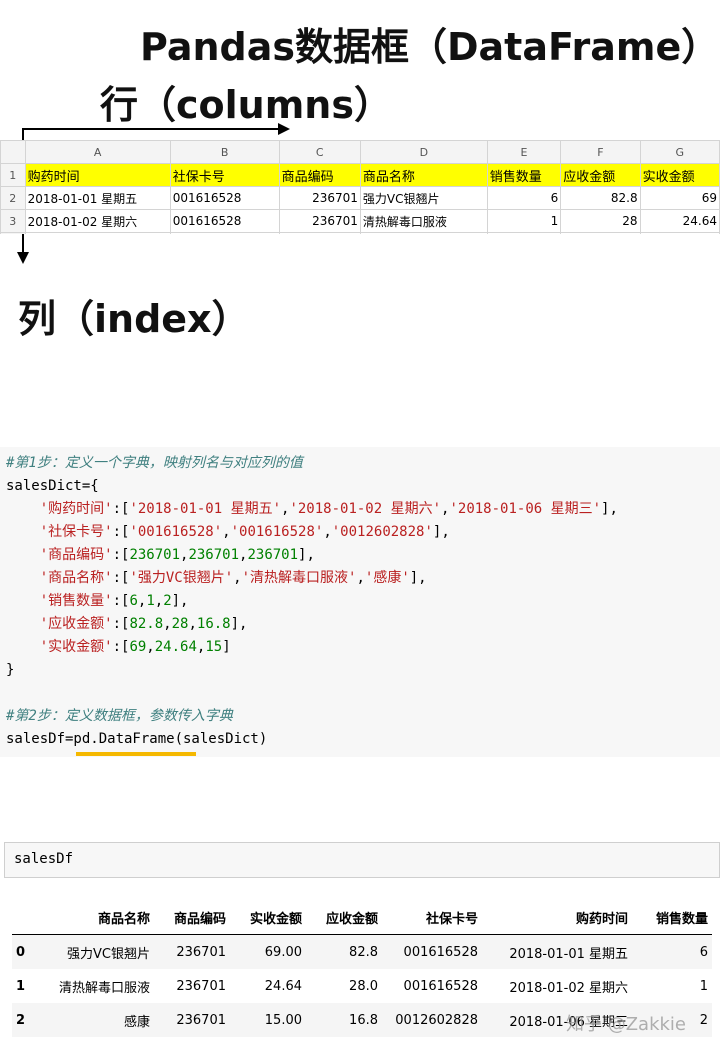 The width and height of the screenshot is (720, 1055). Describe the element at coordinates (277, 532) in the screenshot. I see `dict-value: '001616528'` at that location.